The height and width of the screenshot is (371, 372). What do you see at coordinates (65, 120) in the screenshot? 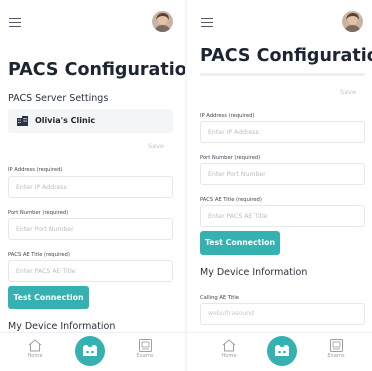
I see `clinic-name: Olivia's Clinic` at bounding box center [65, 120].